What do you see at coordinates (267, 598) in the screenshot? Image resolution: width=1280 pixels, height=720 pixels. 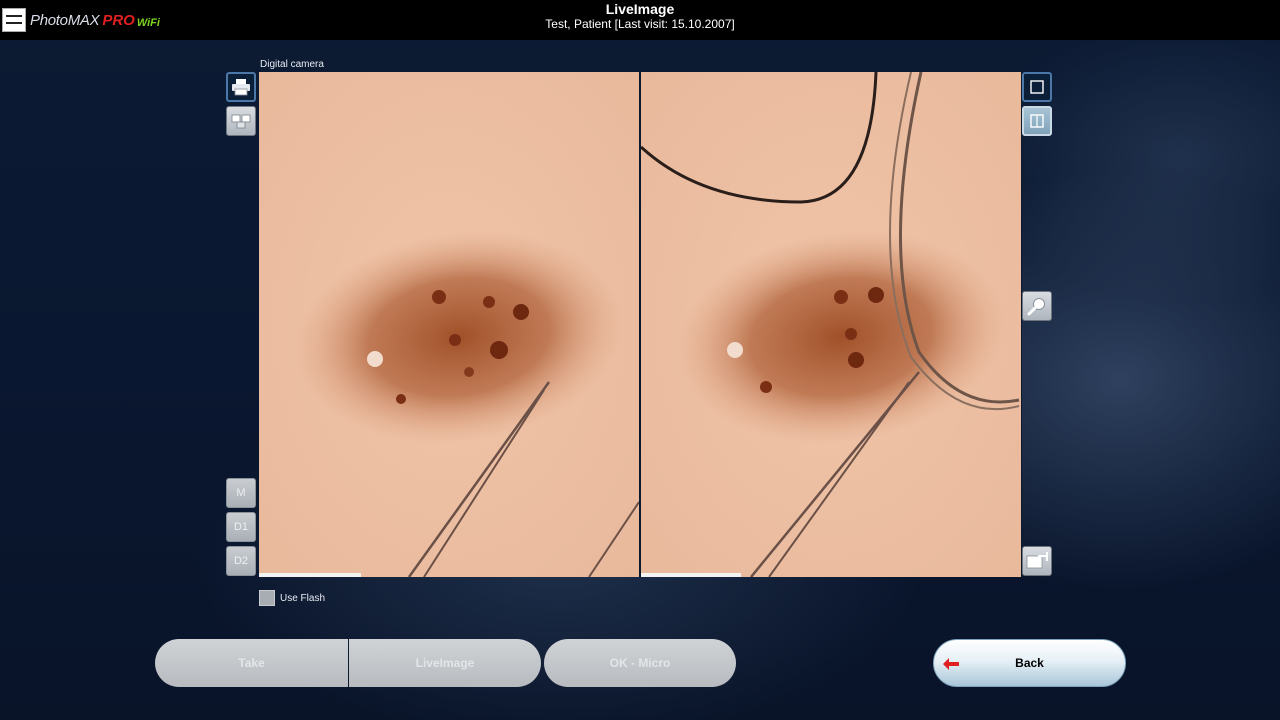 I see `use-flash-checkbox` at bounding box center [267, 598].